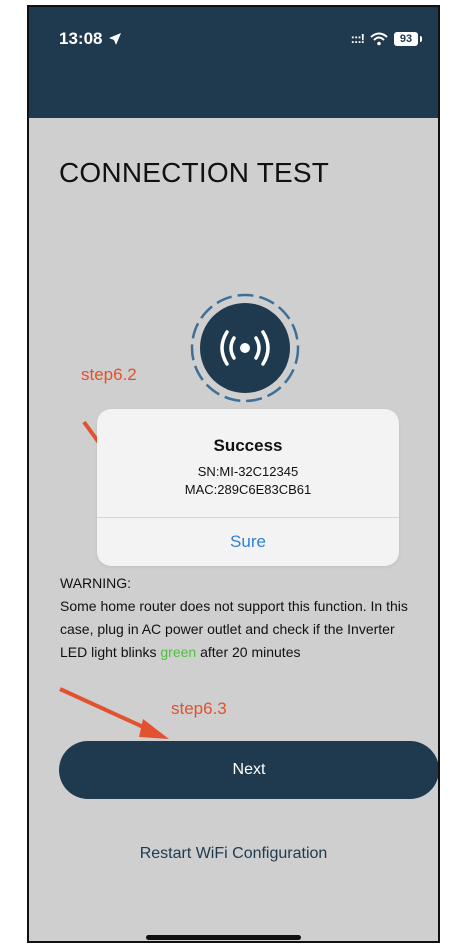 This screenshot has width=472, height=950. Describe the element at coordinates (178, 652) in the screenshot. I see `warning-green-word: green` at that location.